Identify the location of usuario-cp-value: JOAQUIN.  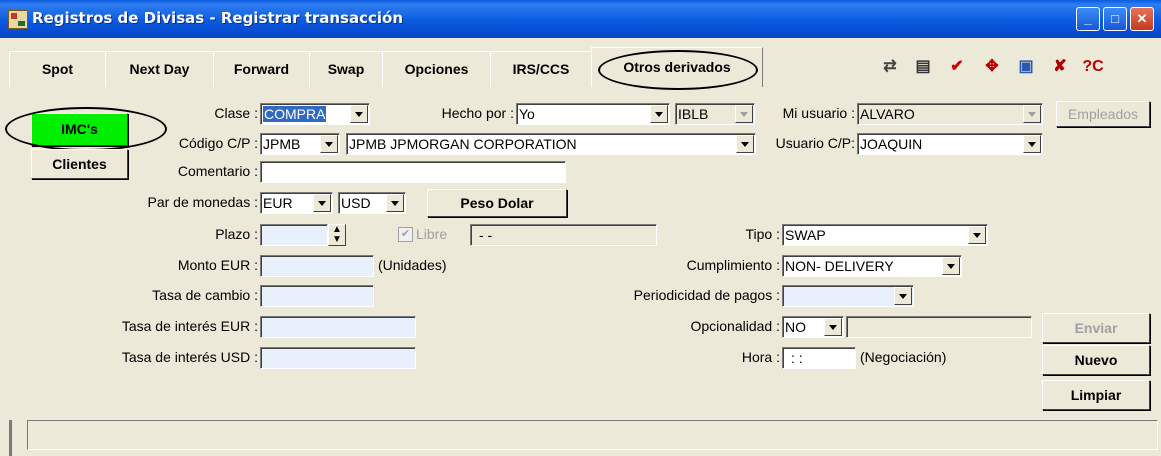
(891, 144).